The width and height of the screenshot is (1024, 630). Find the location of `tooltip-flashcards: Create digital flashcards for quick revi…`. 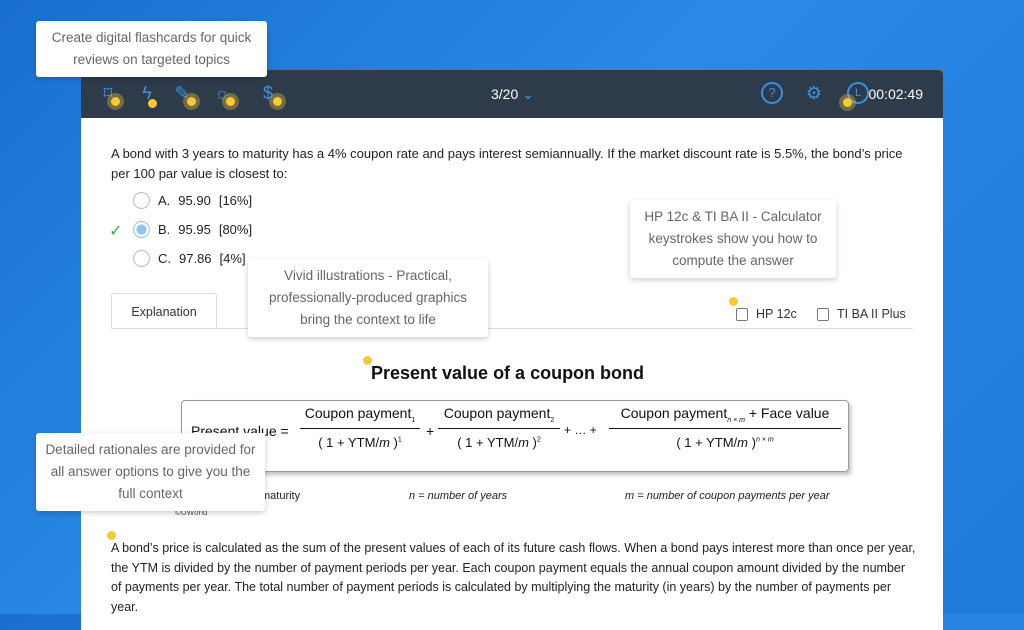

tooltip-flashcards: Create digital flashcards for quick revi… is located at coordinates (151, 49).